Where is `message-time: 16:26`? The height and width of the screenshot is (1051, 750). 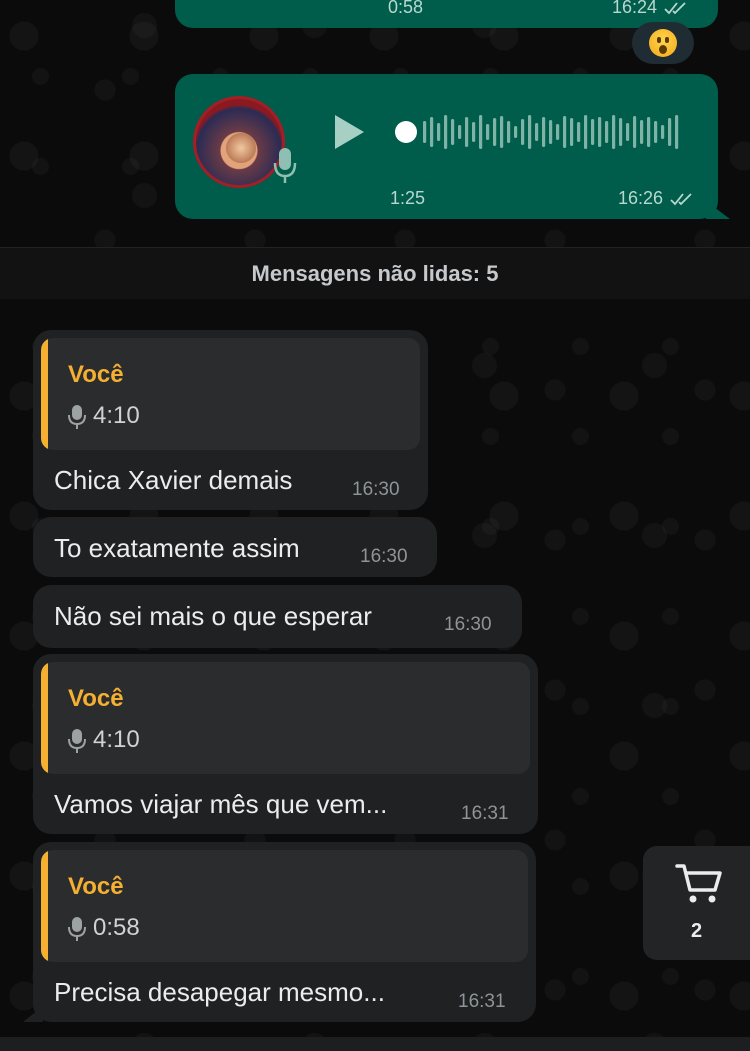 message-time: 16:26 is located at coordinates (657, 198).